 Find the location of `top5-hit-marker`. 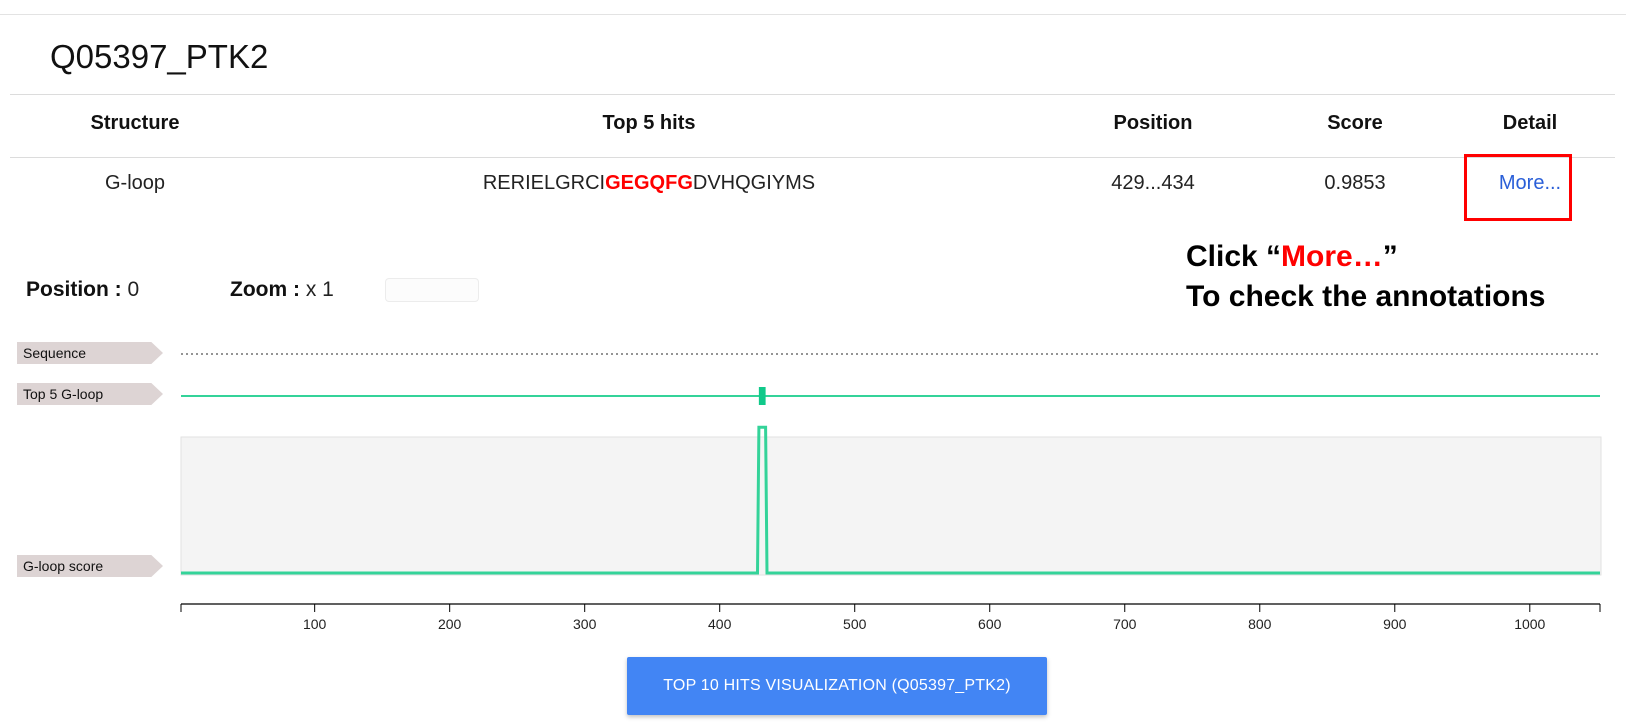

top5-hit-marker is located at coordinates (762, 396).